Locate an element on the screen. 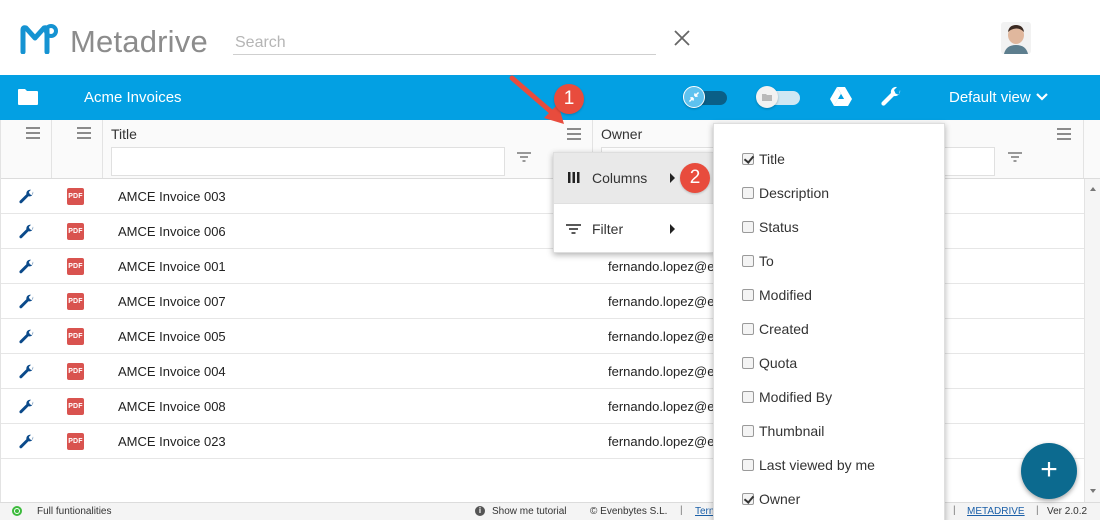 The image size is (1100, 520). row-title: AMCE Invoice 007 is located at coordinates (172, 301).